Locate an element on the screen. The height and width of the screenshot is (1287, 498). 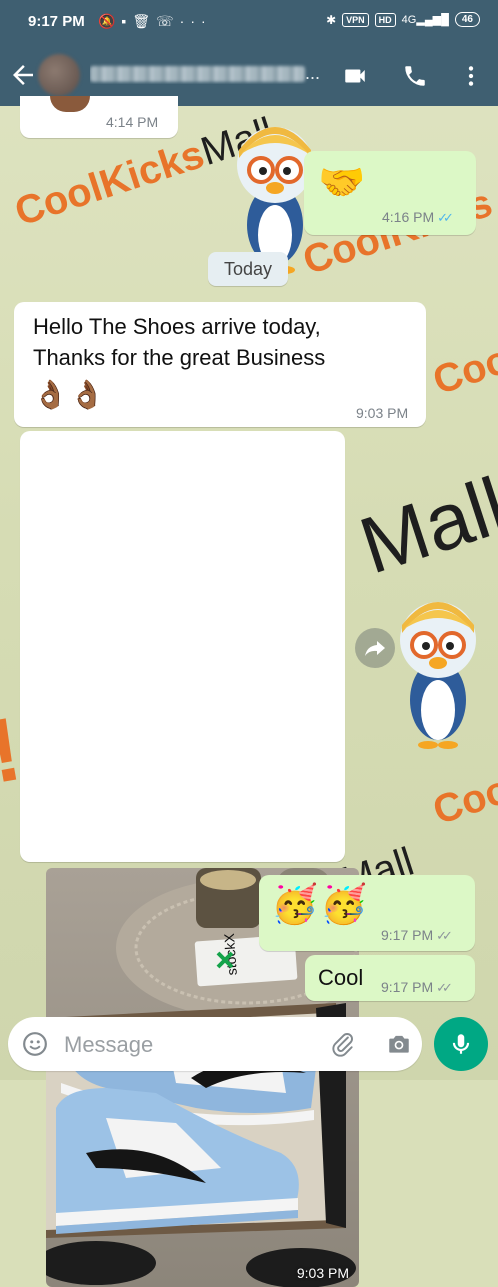
arrow-left-icon is located at coordinates (23, 75).